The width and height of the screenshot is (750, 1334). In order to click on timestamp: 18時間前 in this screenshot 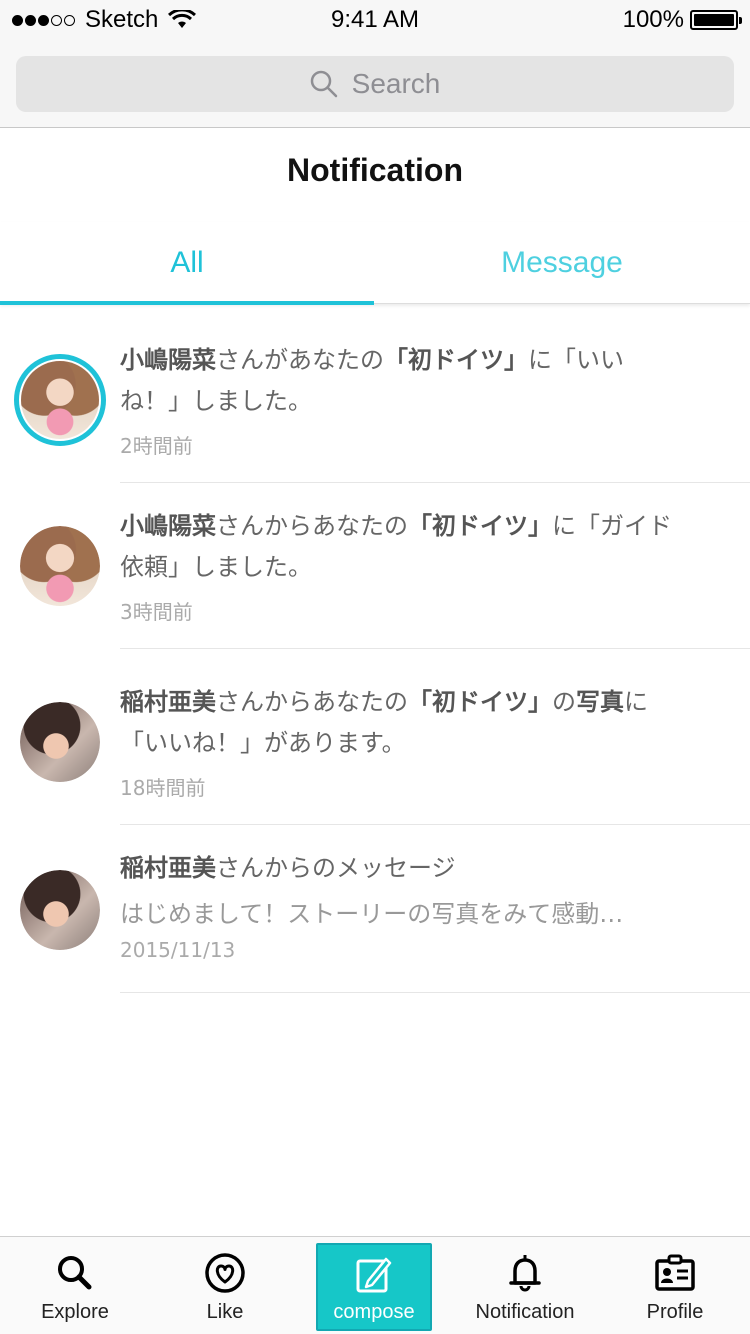, I will do `click(163, 788)`.